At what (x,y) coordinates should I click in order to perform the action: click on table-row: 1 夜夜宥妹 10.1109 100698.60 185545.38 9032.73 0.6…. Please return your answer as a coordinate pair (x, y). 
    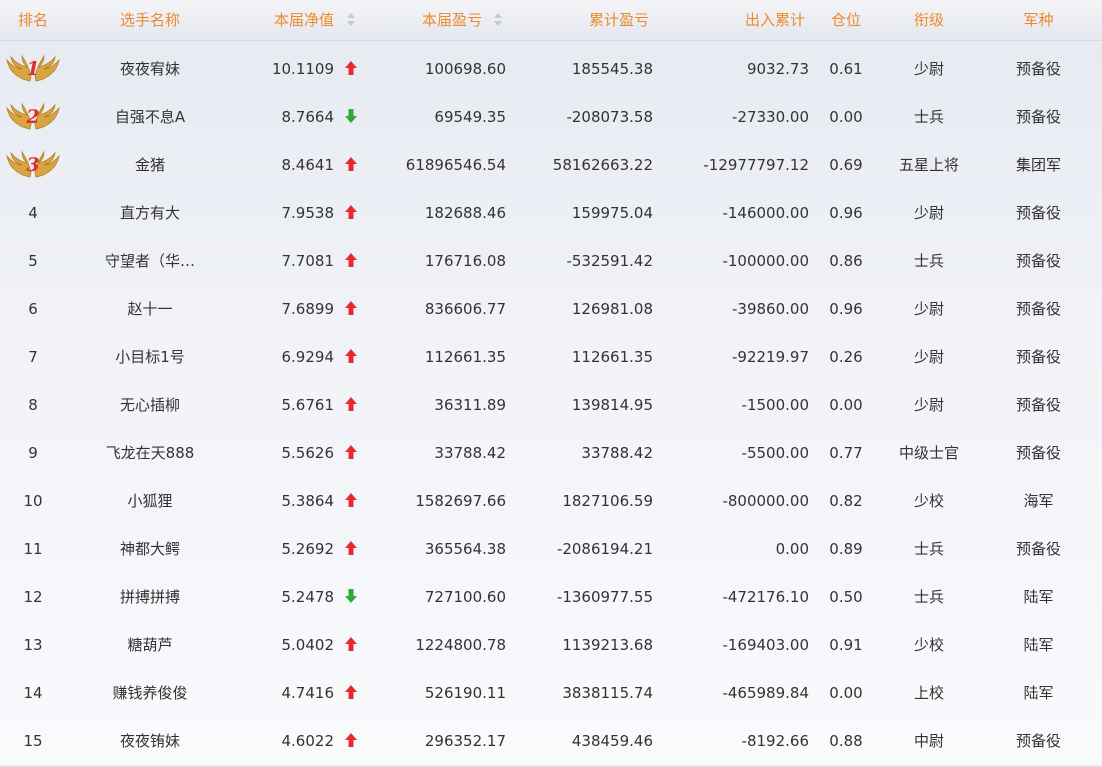
    Looking at the image, I should click on (551, 69).